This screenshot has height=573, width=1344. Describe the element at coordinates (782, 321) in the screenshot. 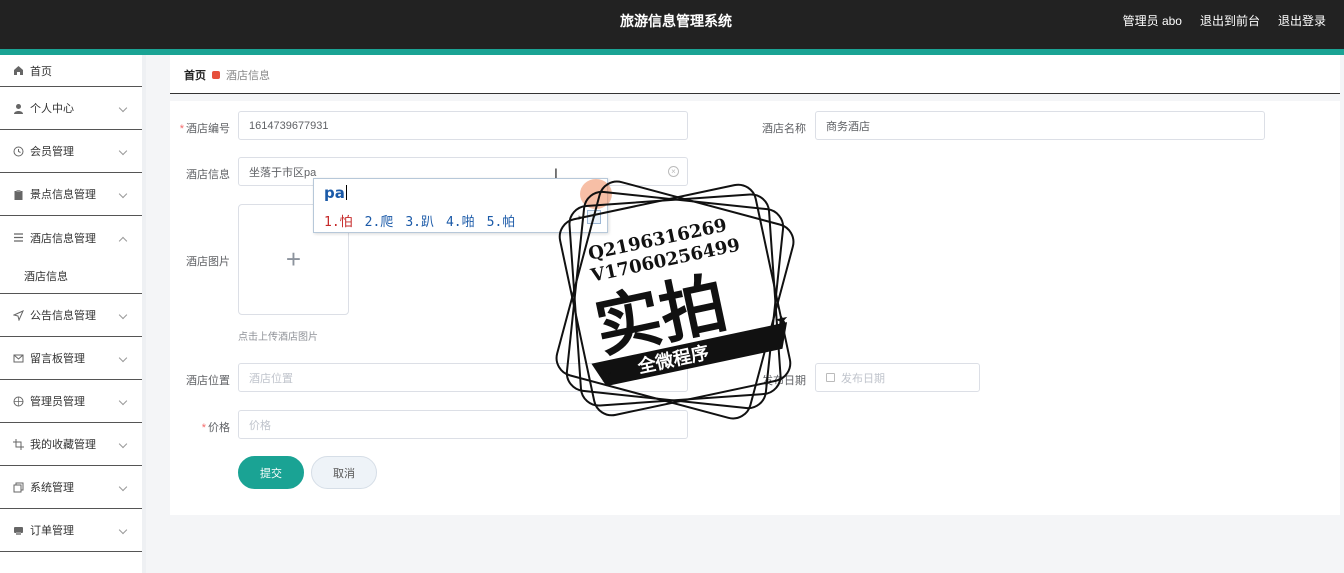

I see `star-icon: ★` at that location.